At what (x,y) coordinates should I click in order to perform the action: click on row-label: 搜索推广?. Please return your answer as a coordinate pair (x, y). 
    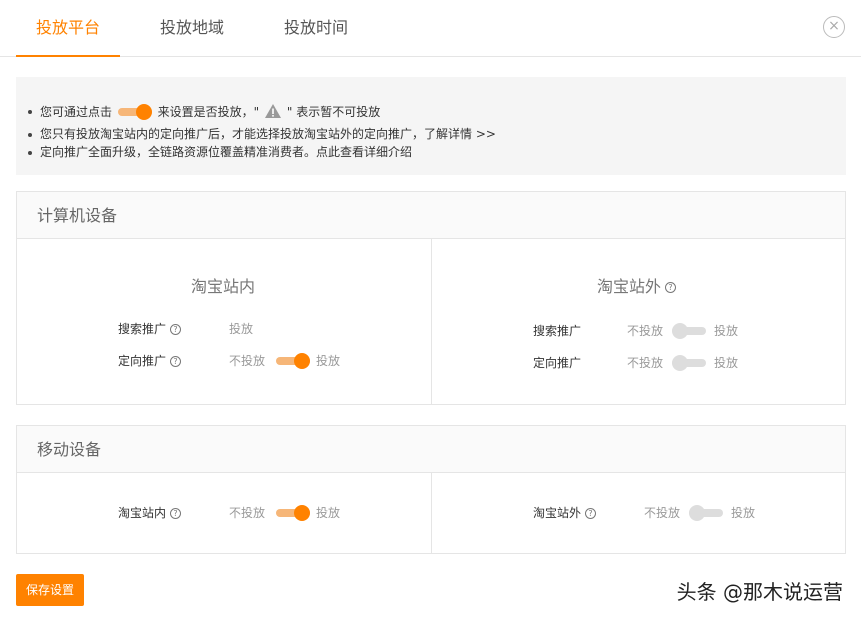
    Looking at the image, I should click on (150, 328).